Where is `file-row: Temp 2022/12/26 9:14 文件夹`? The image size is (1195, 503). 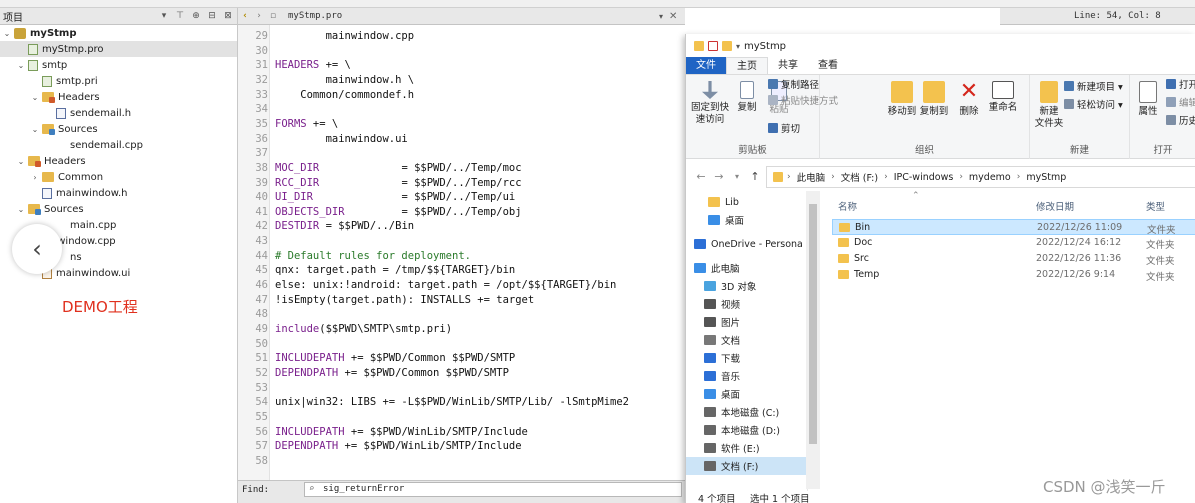
file-row: Temp 2022/12/26 9:14 文件夹 is located at coordinates (1013, 275).